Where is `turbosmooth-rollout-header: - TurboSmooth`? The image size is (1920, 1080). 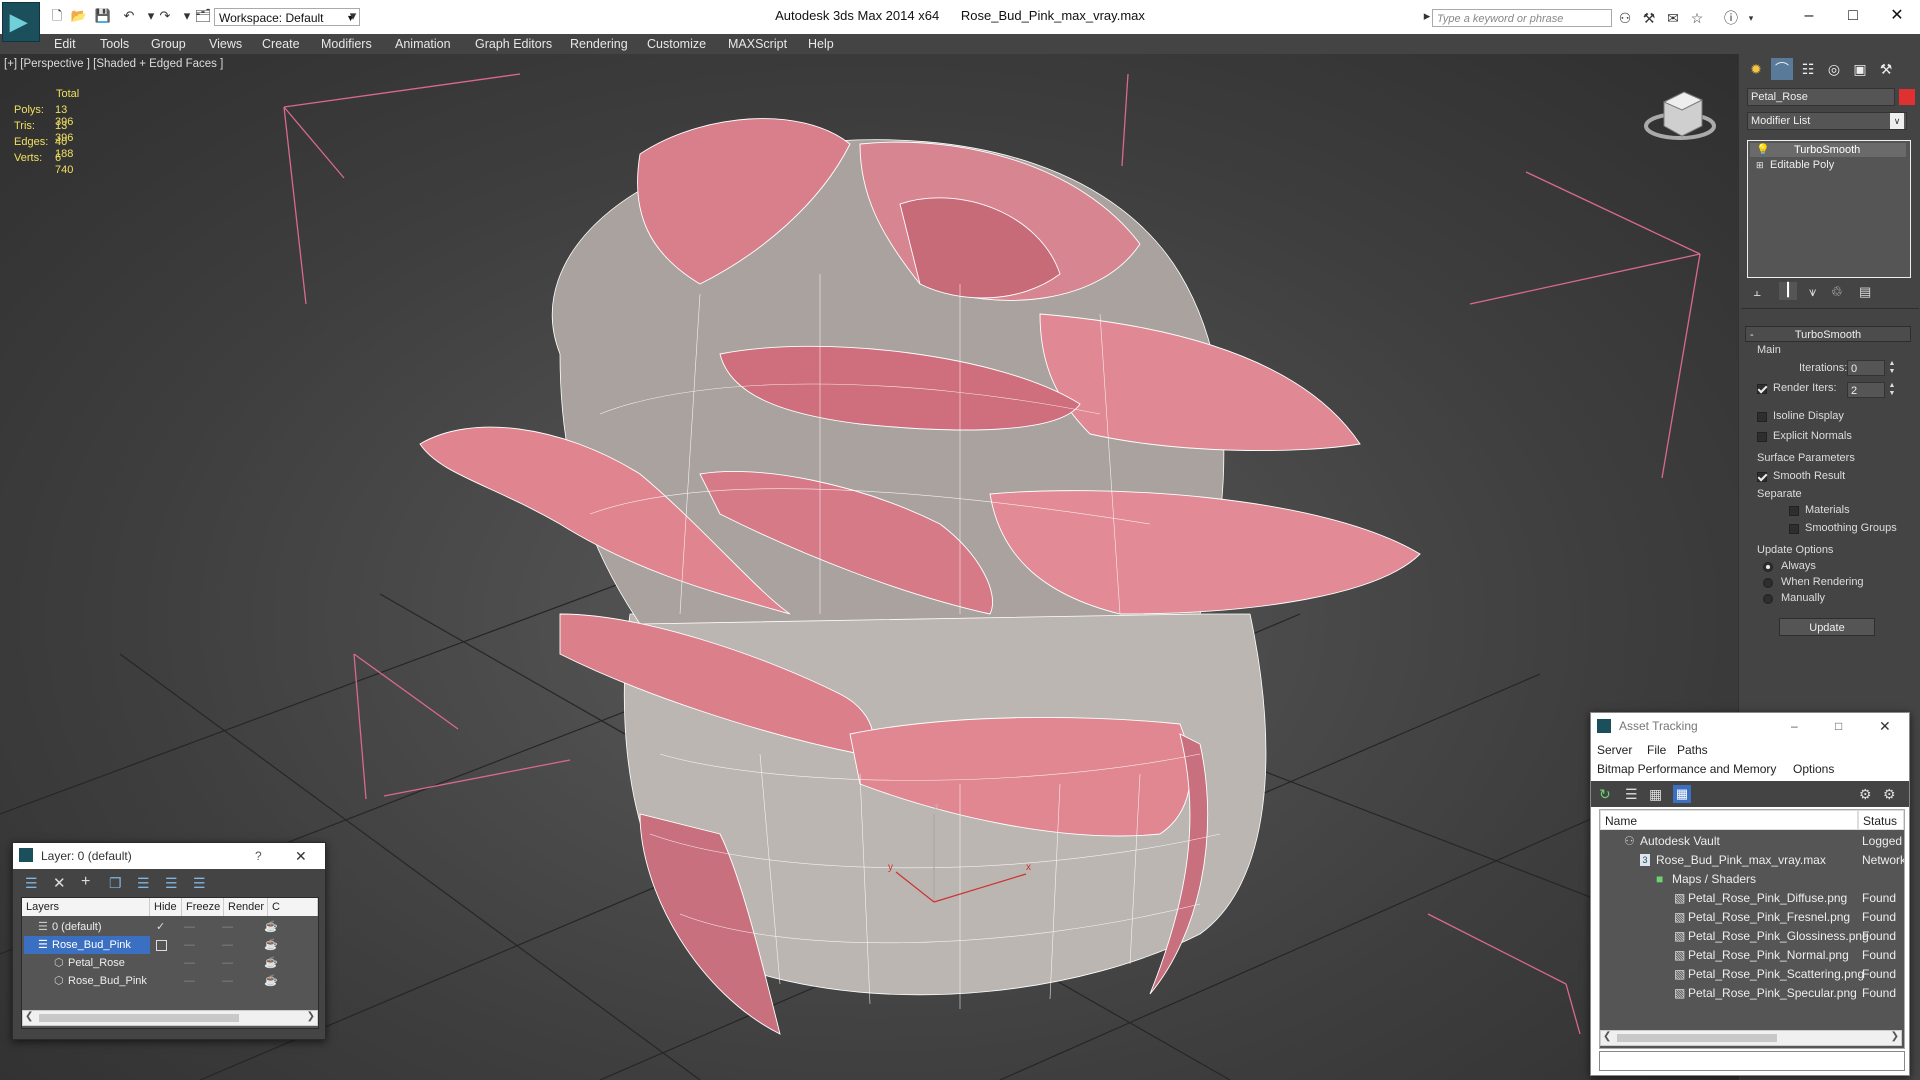
turbosmooth-rollout-header: - TurboSmooth is located at coordinates (1828, 334).